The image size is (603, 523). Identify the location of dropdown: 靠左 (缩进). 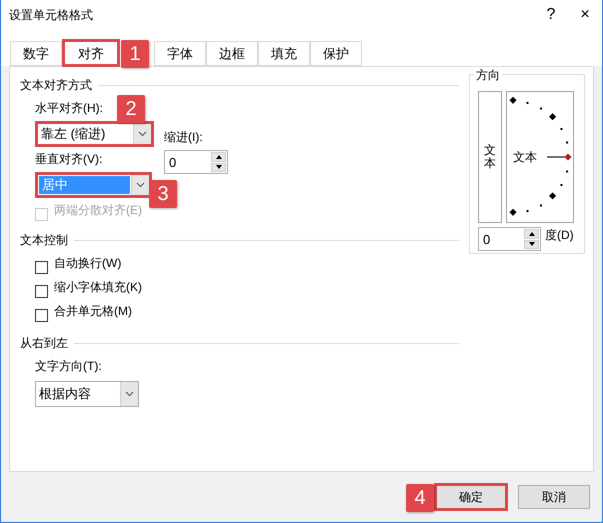
(94, 134).